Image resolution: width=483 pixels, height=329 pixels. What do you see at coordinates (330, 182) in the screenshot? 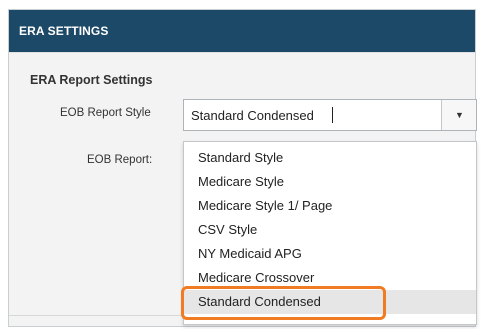
I see `dropdown-option: Medicare Style` at bounding box center [330, 182].